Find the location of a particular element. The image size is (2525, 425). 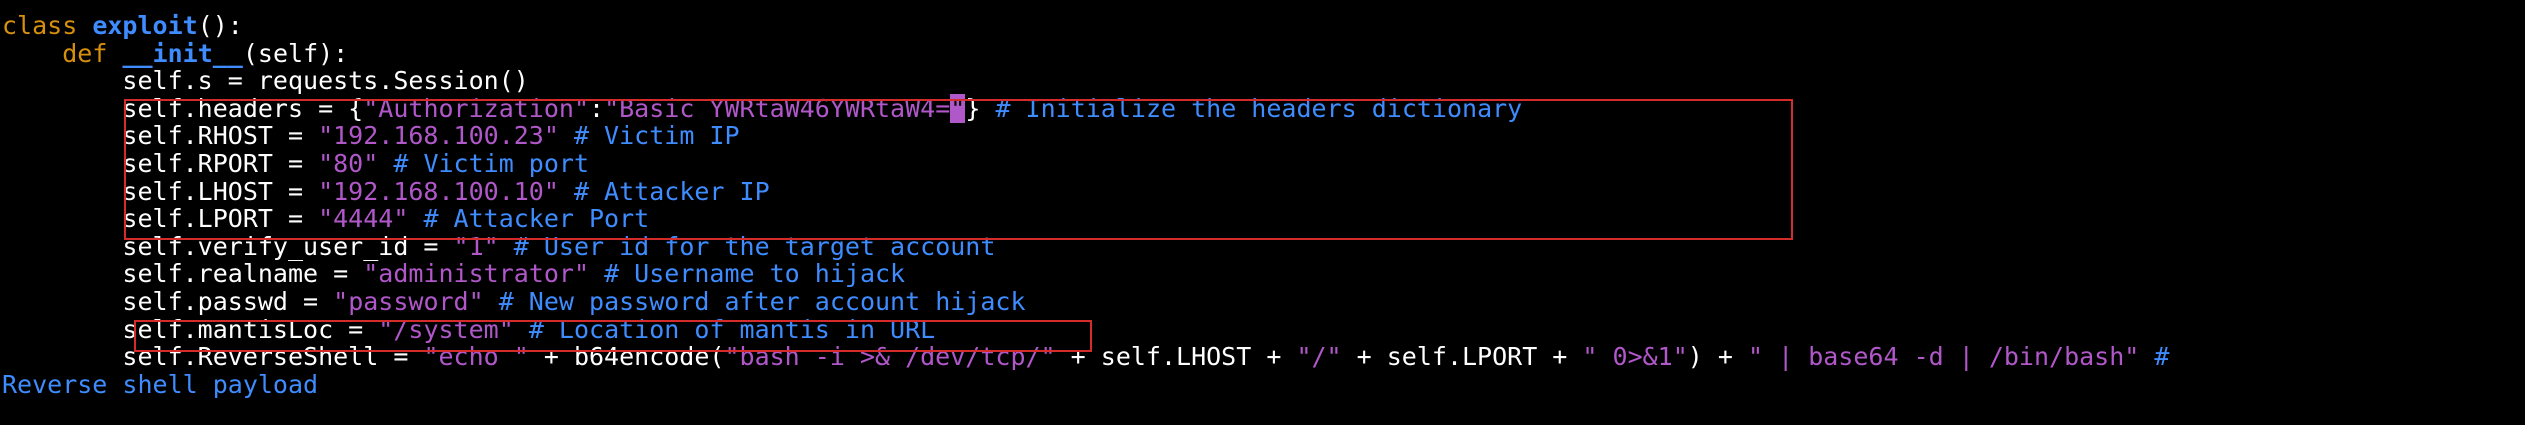

text-cursor: " is located at coordinates (958, 108).